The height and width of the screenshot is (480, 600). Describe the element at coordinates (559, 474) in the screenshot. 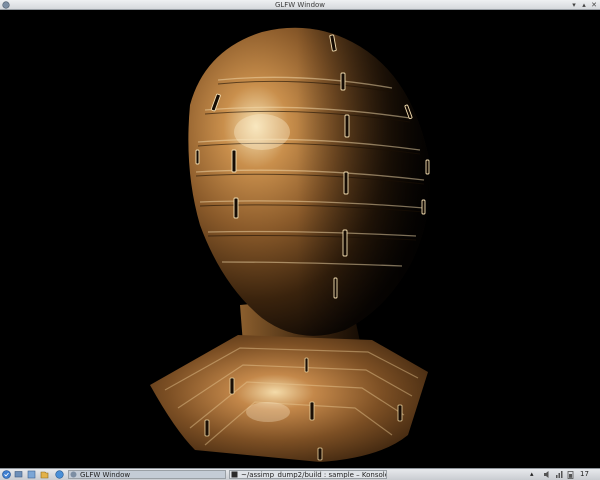

I see `network-icon` at that location.